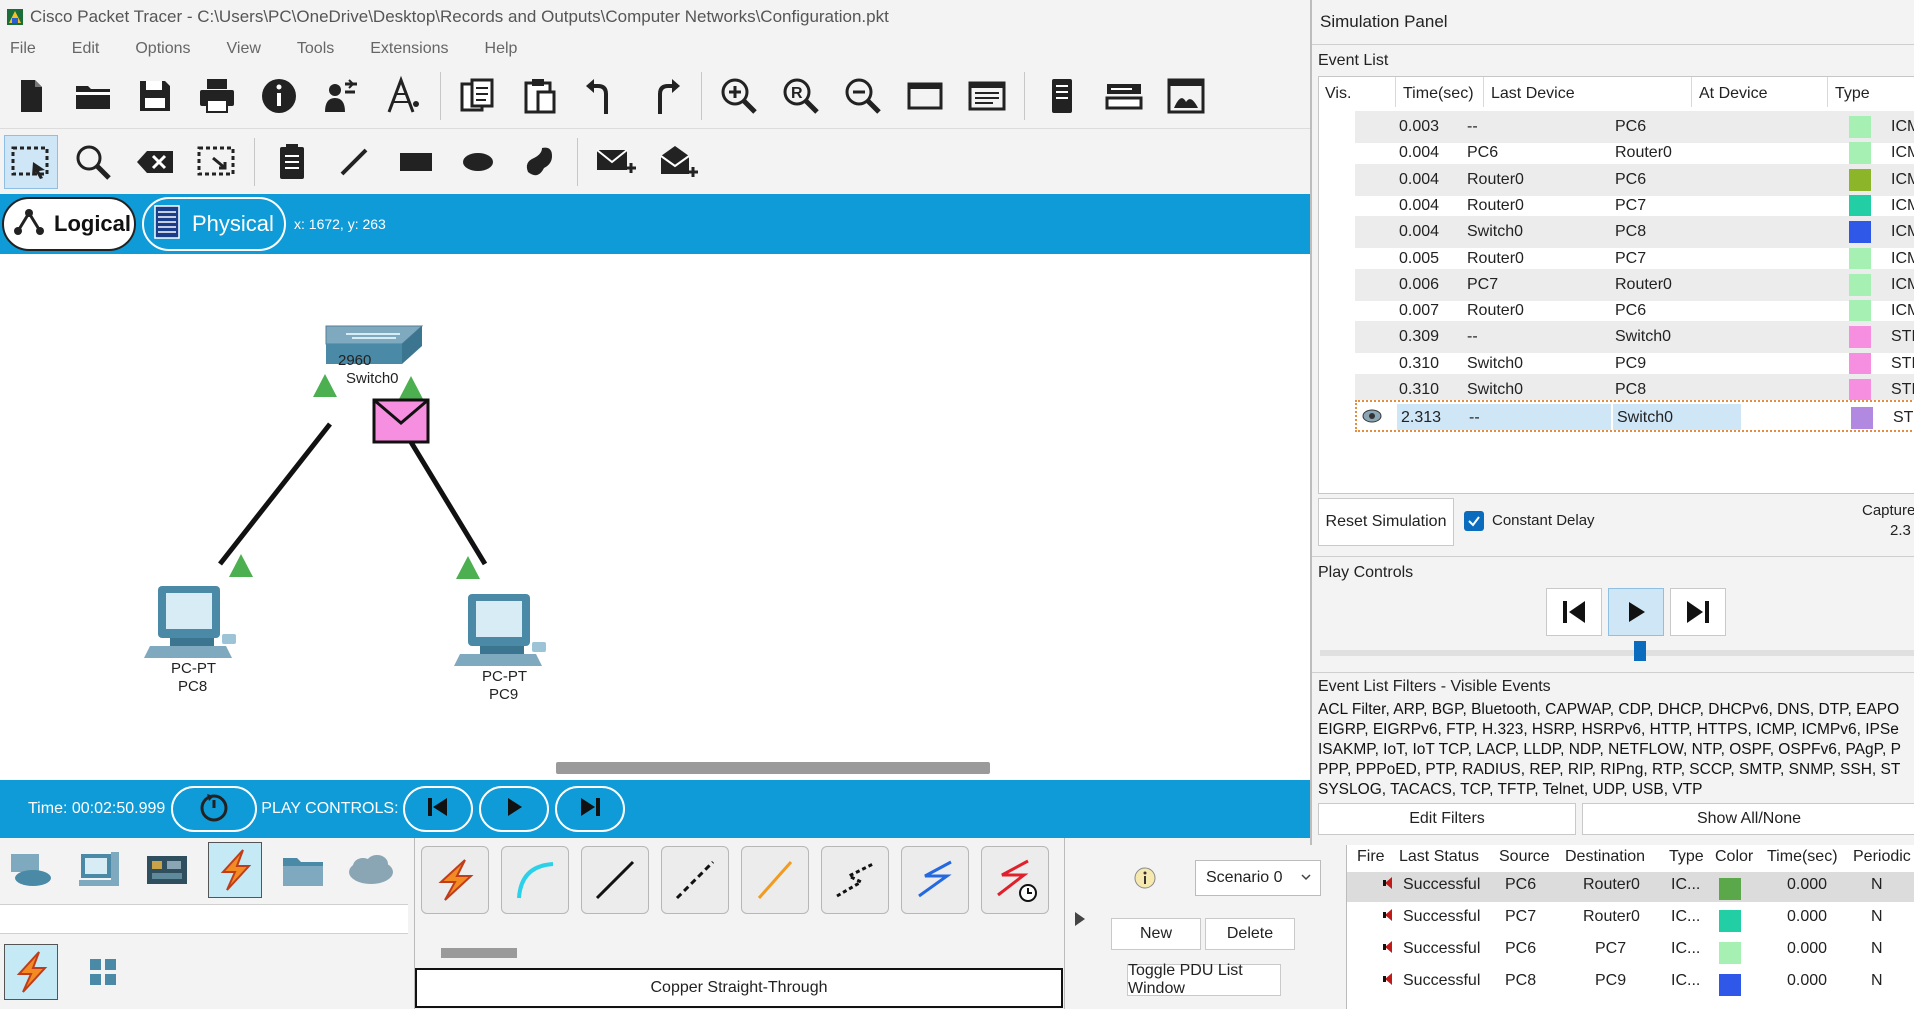 The width and height of the screenshot is (1914, 1009). I want to click on custom-device-icon, so click(403, 96).